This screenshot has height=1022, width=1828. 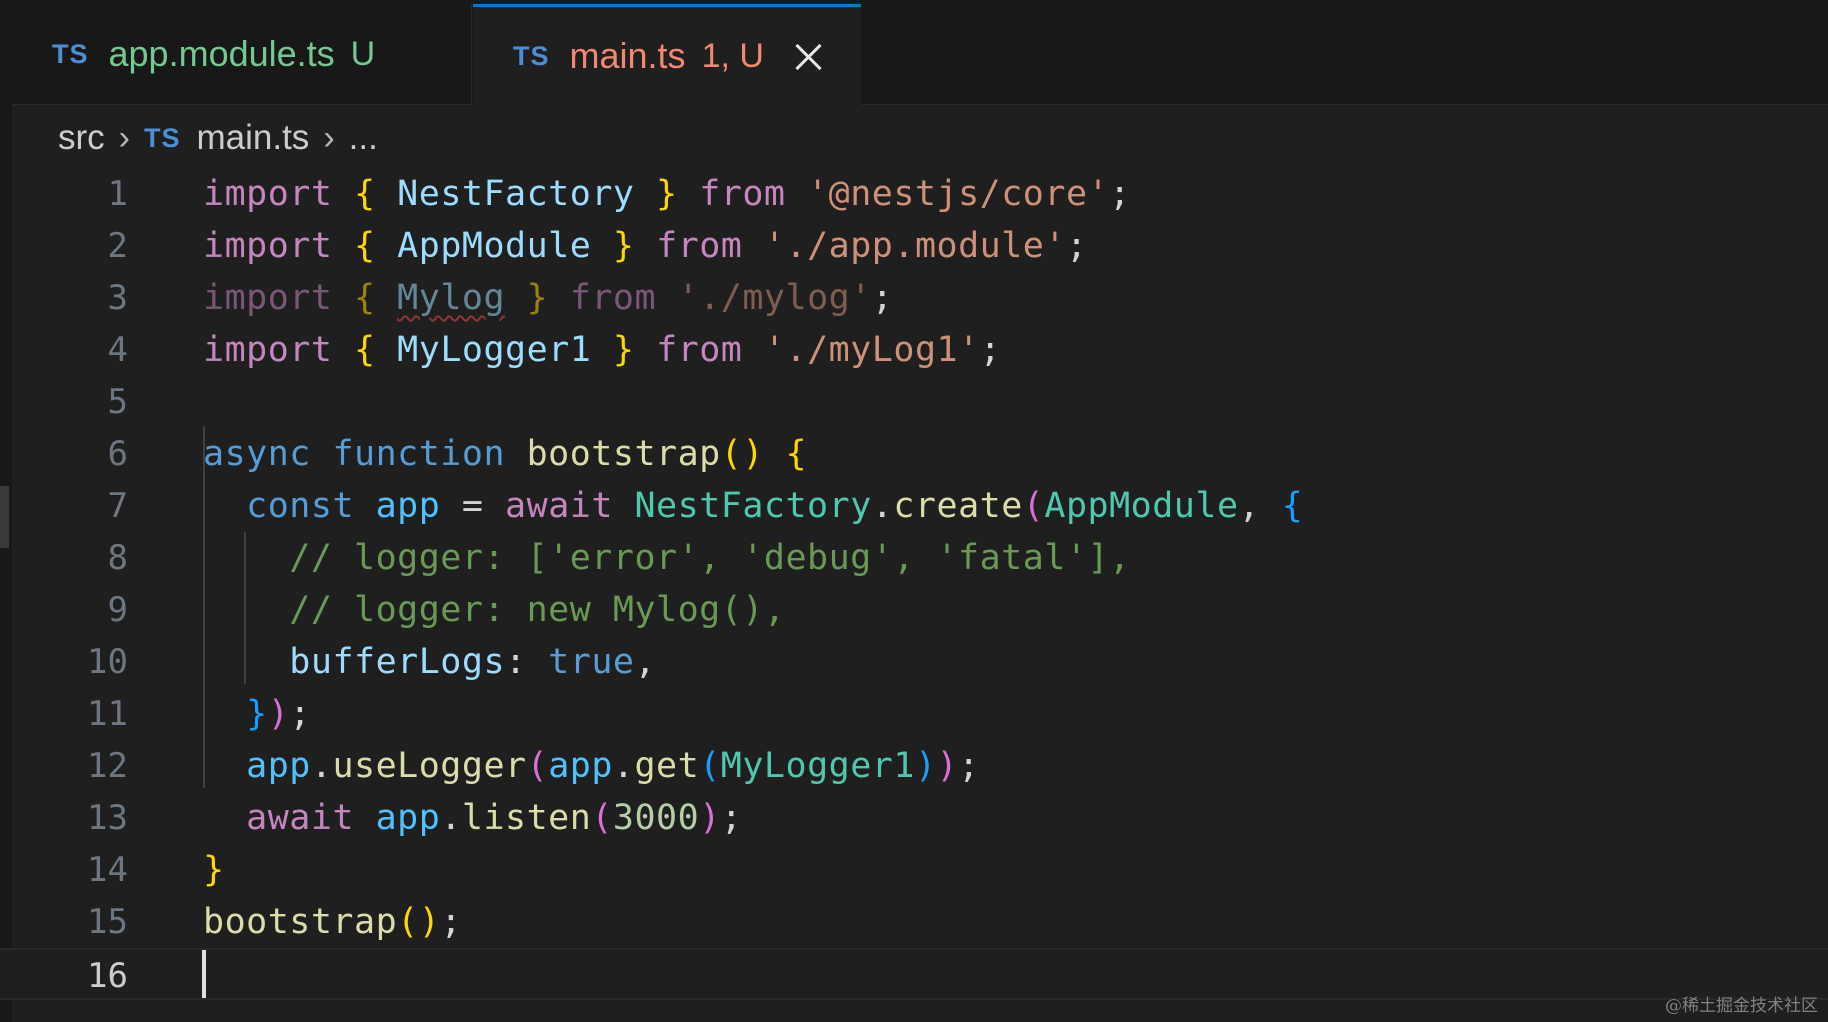 What do you see at coordinates (107, 714) in the screenshot?
I see `line-number: 11` at bounding box center [107, 714].